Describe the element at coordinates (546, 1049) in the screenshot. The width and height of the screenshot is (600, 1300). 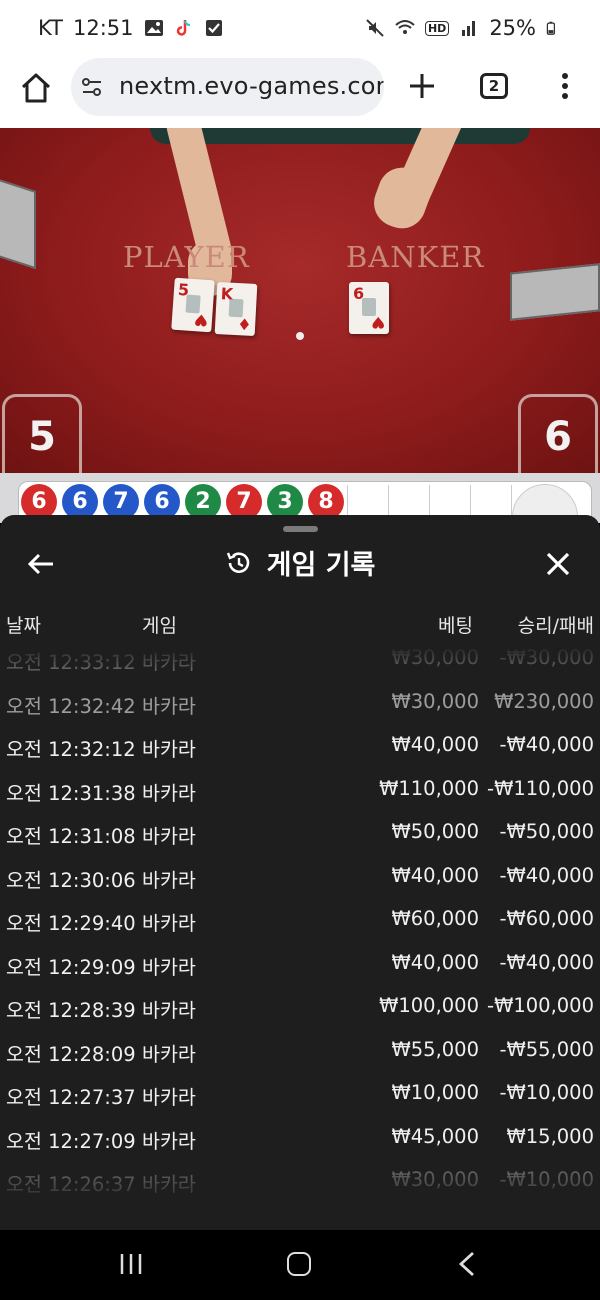
I see `row-result: -₩55,000` at that location.